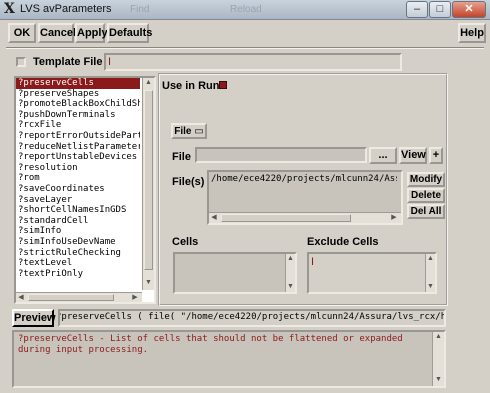 This screenshot has width=490, height=393. Describe the element at coordinates (188, 182) in the screenshot. I see `files-label: File(s)` at that location.